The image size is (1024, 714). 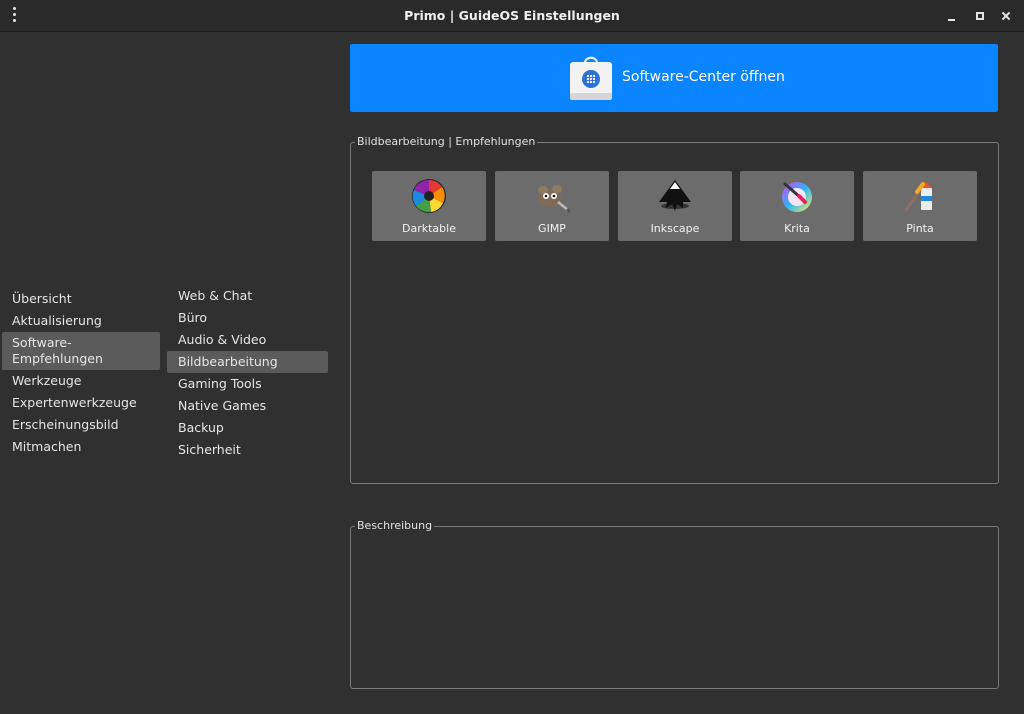 I want to click on nav-item-aktualisierung: Aktualisierung, so click(x=81, y=321).